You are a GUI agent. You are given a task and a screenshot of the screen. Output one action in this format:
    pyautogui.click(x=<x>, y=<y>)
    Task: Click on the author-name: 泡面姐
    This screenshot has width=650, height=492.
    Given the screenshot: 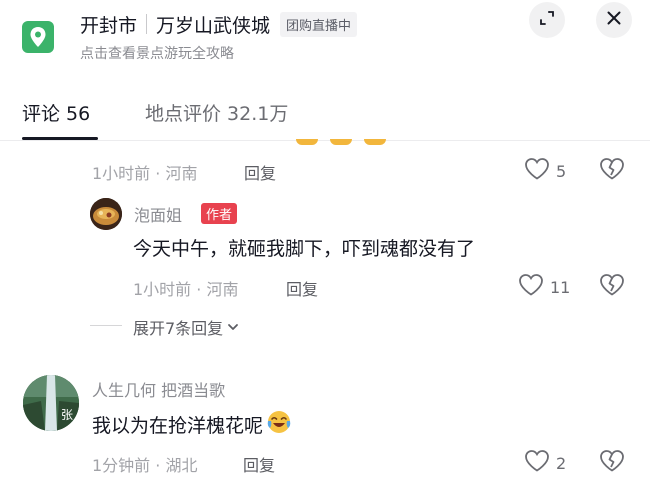 What is the action you would take?
    pyautogui.click(x=158, y=214)
    